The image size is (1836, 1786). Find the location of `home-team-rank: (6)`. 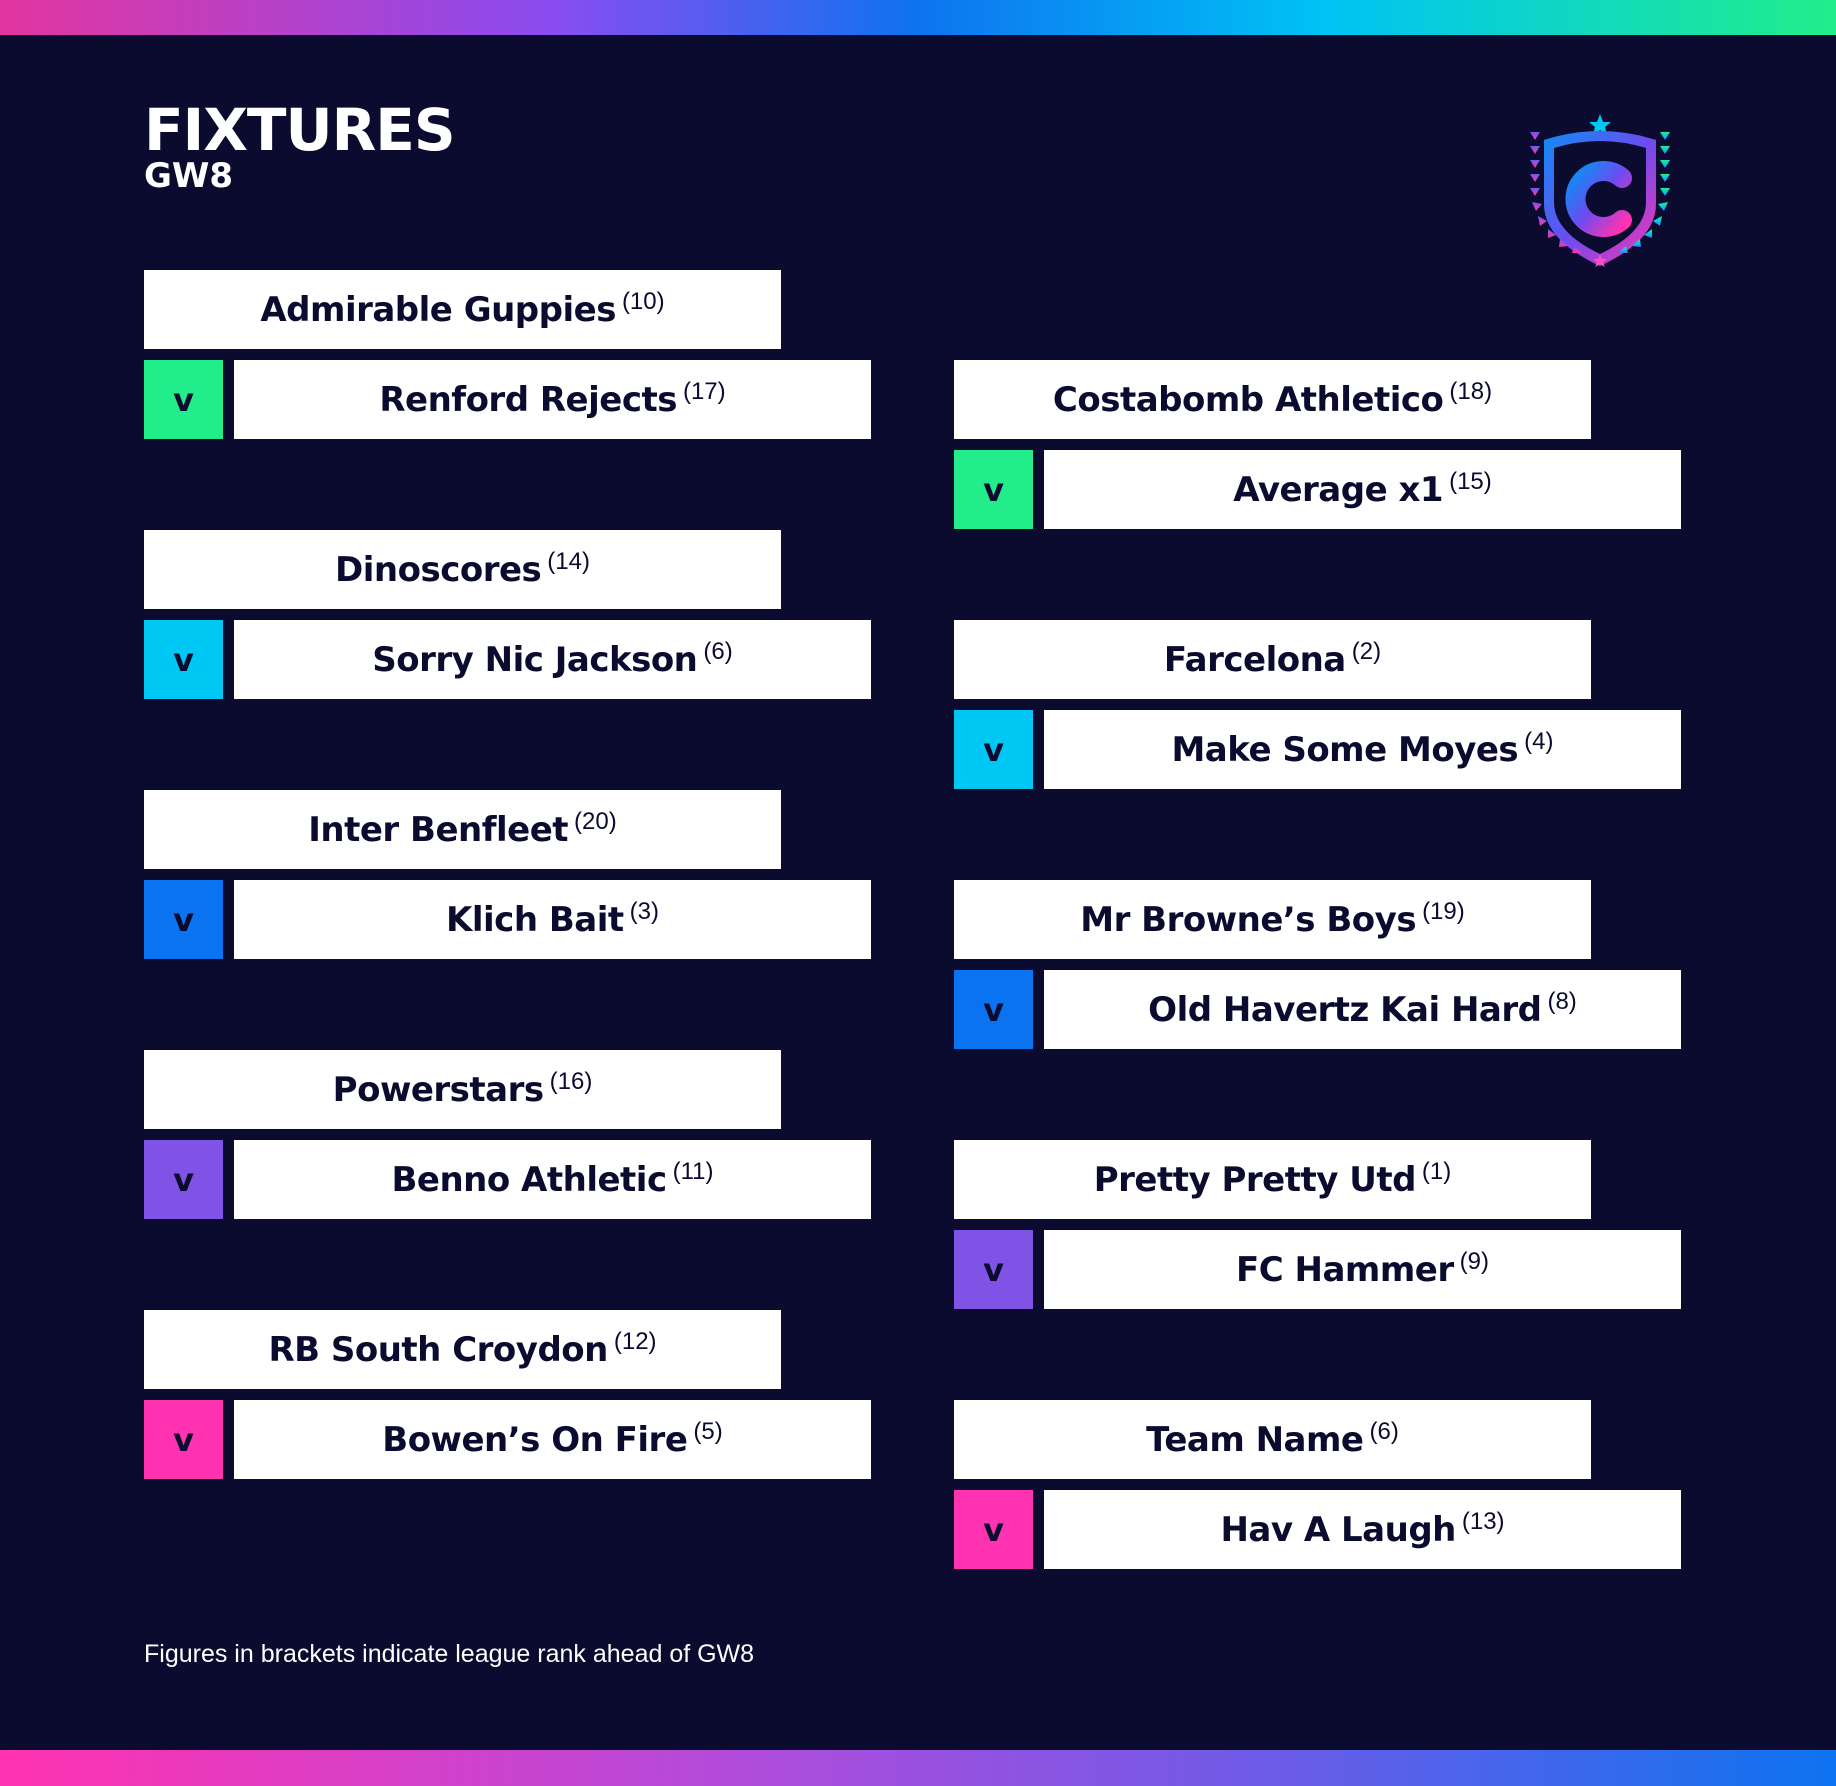

home-team-rank: (6) is located at coordinates (1384, 1431).